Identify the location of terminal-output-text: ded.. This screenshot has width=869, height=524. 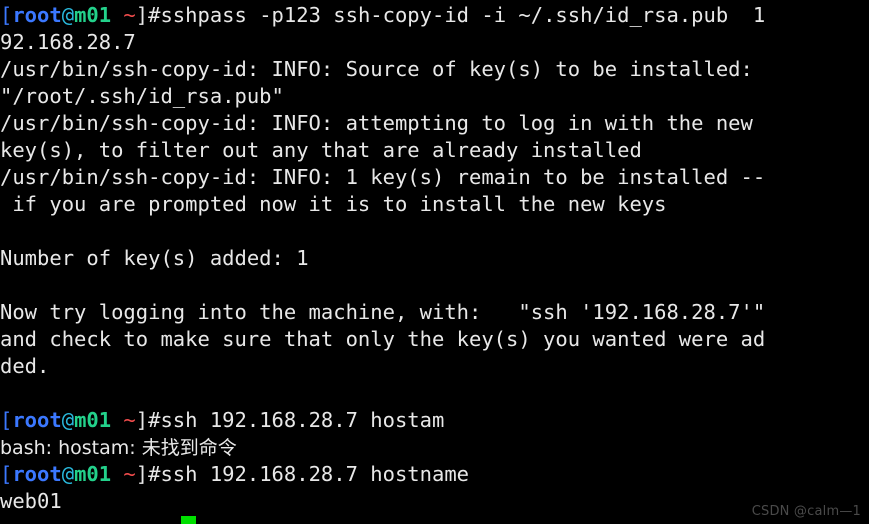
(25, 366).